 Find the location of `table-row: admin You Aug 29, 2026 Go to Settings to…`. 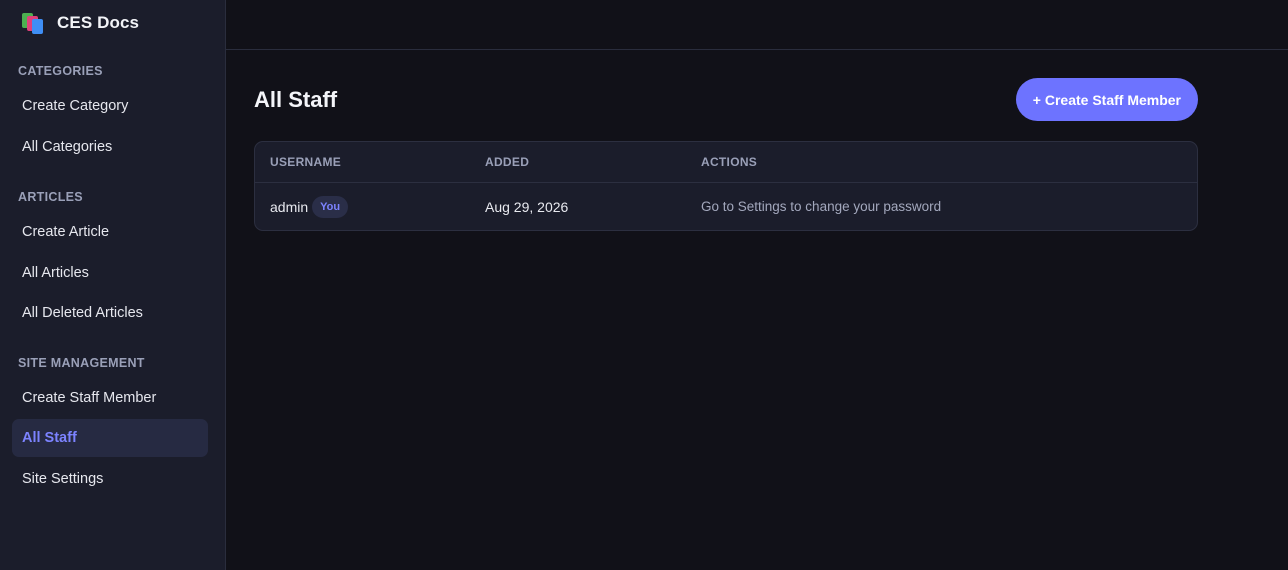

table-row: admin You Aug 29, 2026 Go to Settings to… is located at coordinates (726, 206).